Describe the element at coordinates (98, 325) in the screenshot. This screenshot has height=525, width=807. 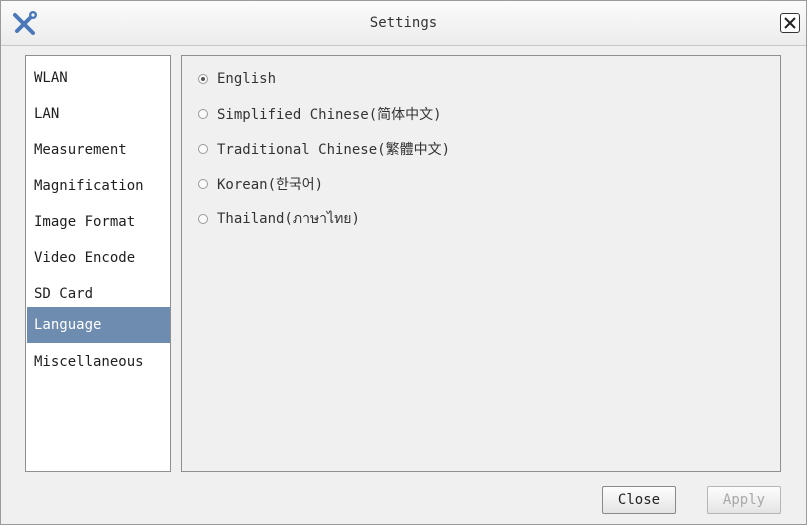
I see `sidebar-item-language: Language` at that location.